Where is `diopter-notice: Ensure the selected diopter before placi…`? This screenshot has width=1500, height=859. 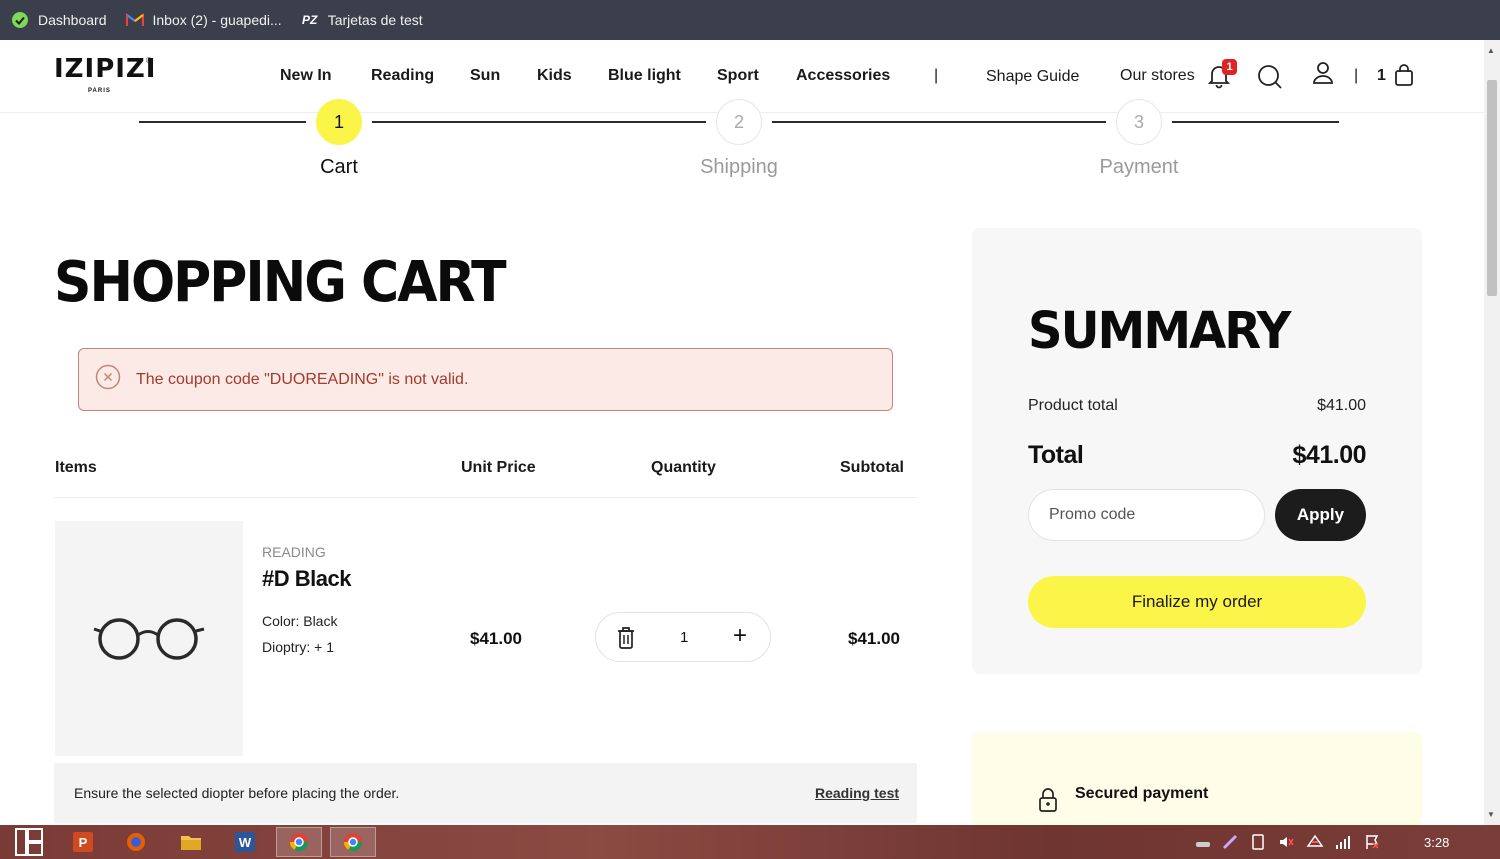
diopter-notice: Ensure the selected diopter before placi… is located at coordinates (485, 793).